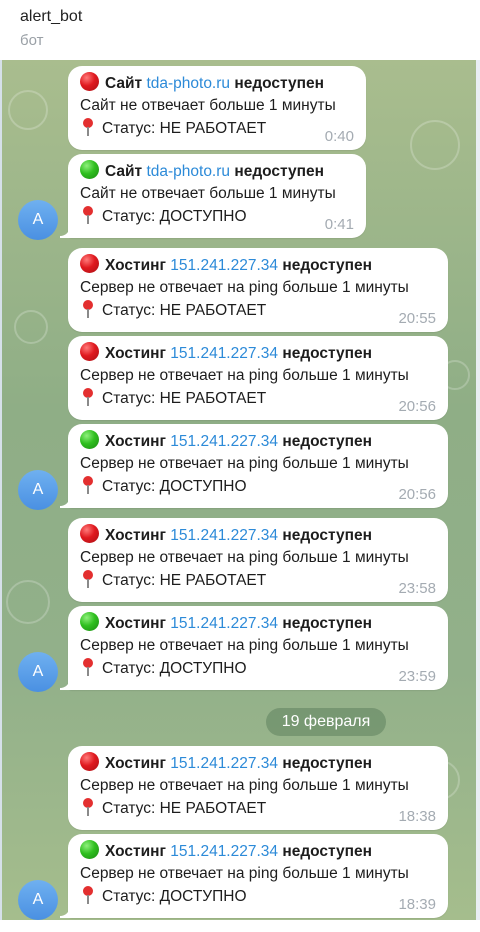 The height and width of the screenshot is (932, 480). I want to click on date-separator: 19 февраля, so click(326, 722).